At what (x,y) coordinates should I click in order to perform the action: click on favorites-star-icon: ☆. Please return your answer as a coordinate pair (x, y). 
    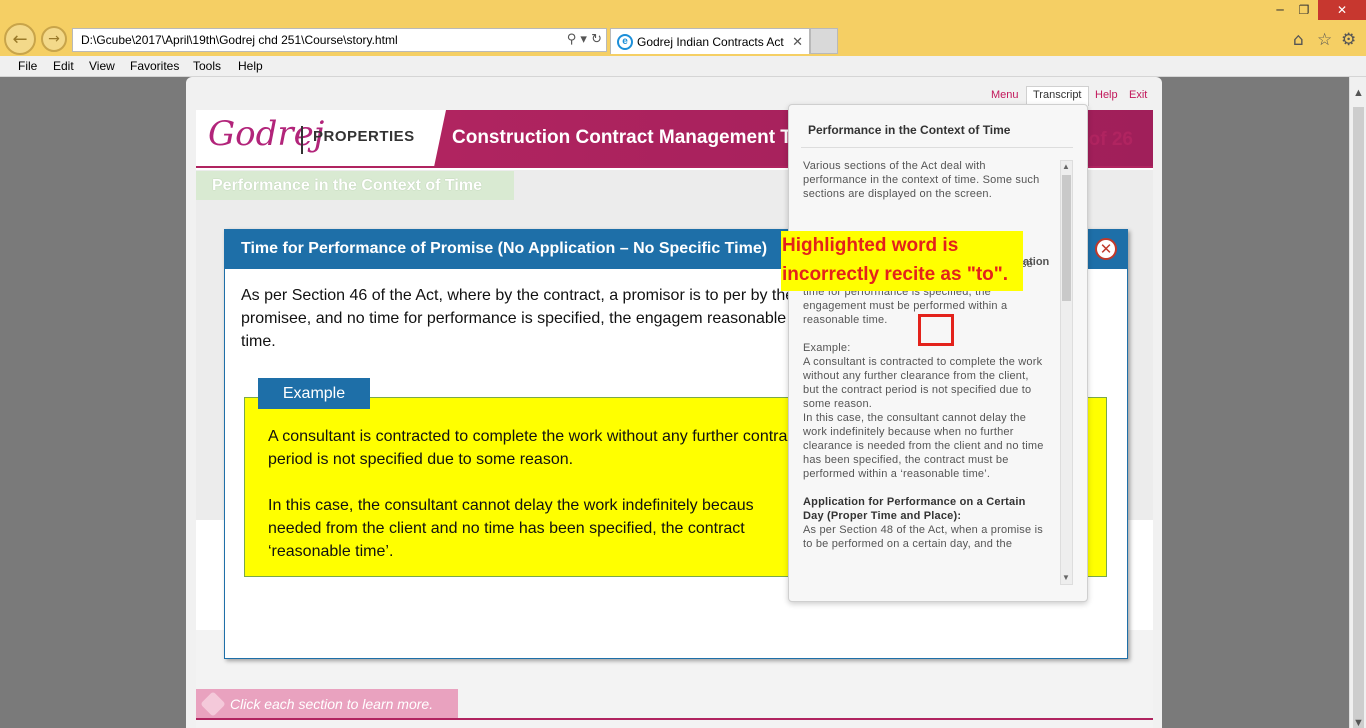
    Looking at the image, I should click on (1324, 40).